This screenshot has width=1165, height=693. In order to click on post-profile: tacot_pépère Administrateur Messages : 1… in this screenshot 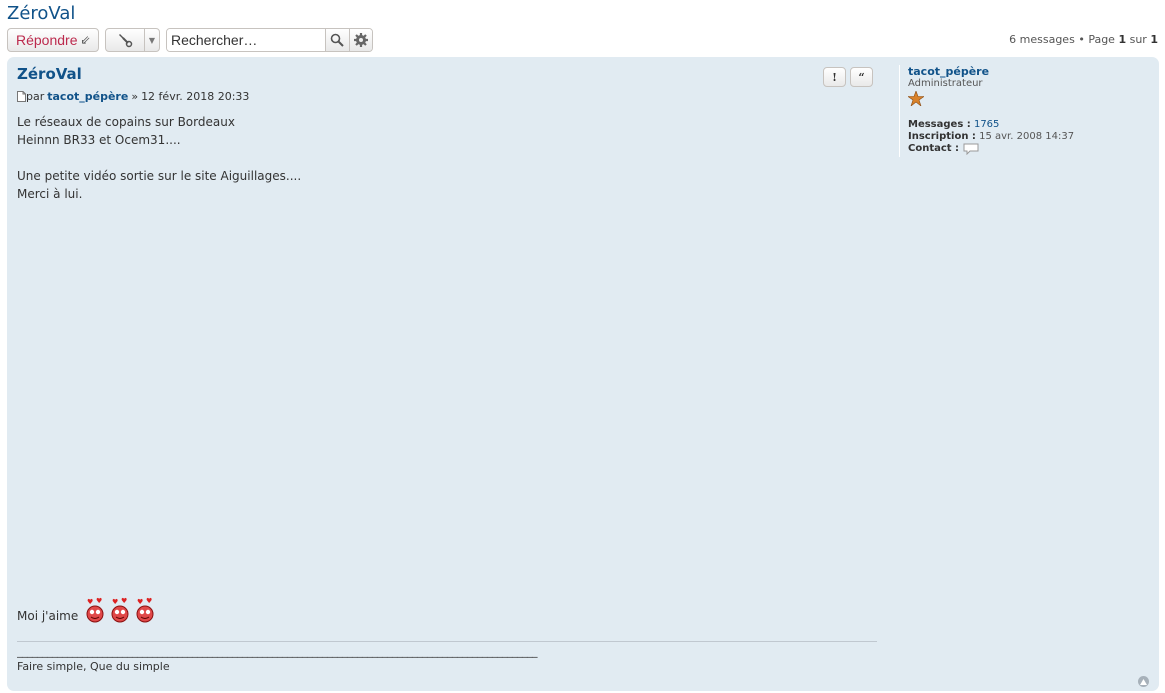, I will do `click(986, 111)`.